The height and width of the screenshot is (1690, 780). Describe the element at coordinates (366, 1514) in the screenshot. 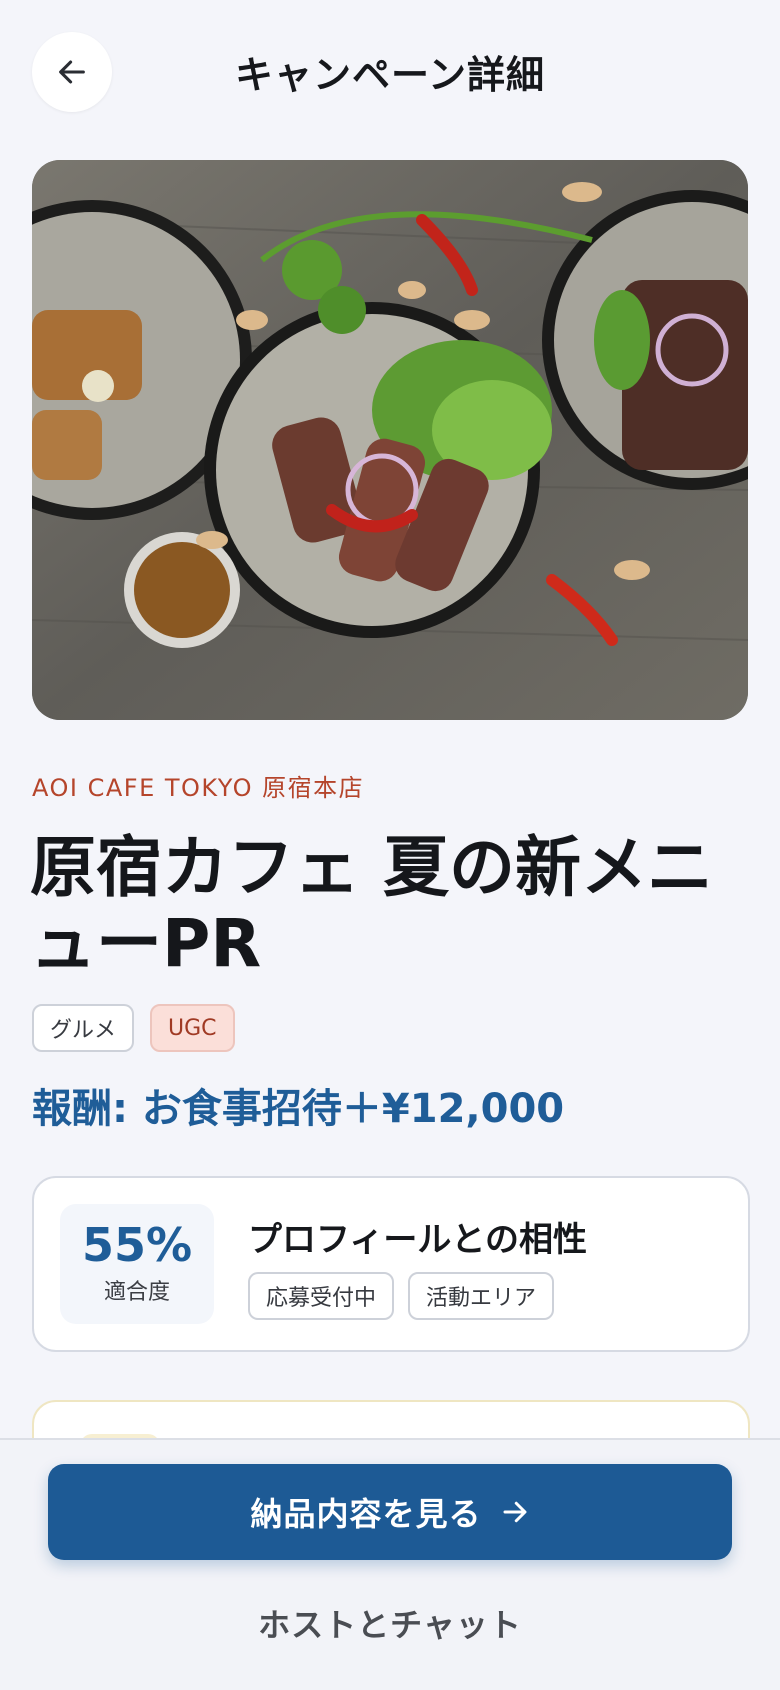

I see `view-deliverables-label: 納品内容を見る` at that location.